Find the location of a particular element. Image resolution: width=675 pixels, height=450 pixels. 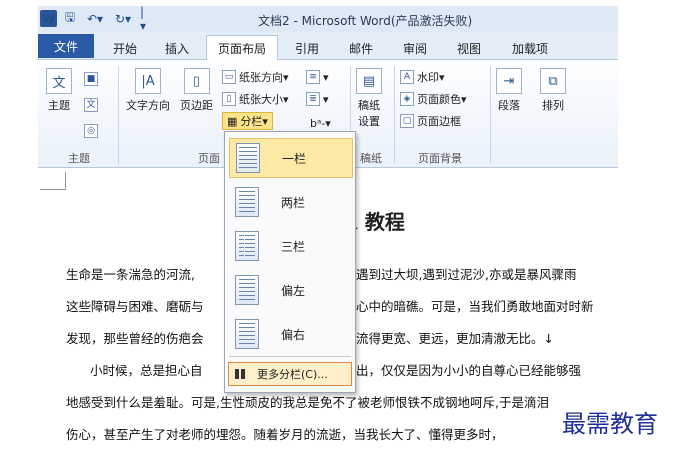

group-label-page-background: 页面背景 is located at coordinates (440, 158).